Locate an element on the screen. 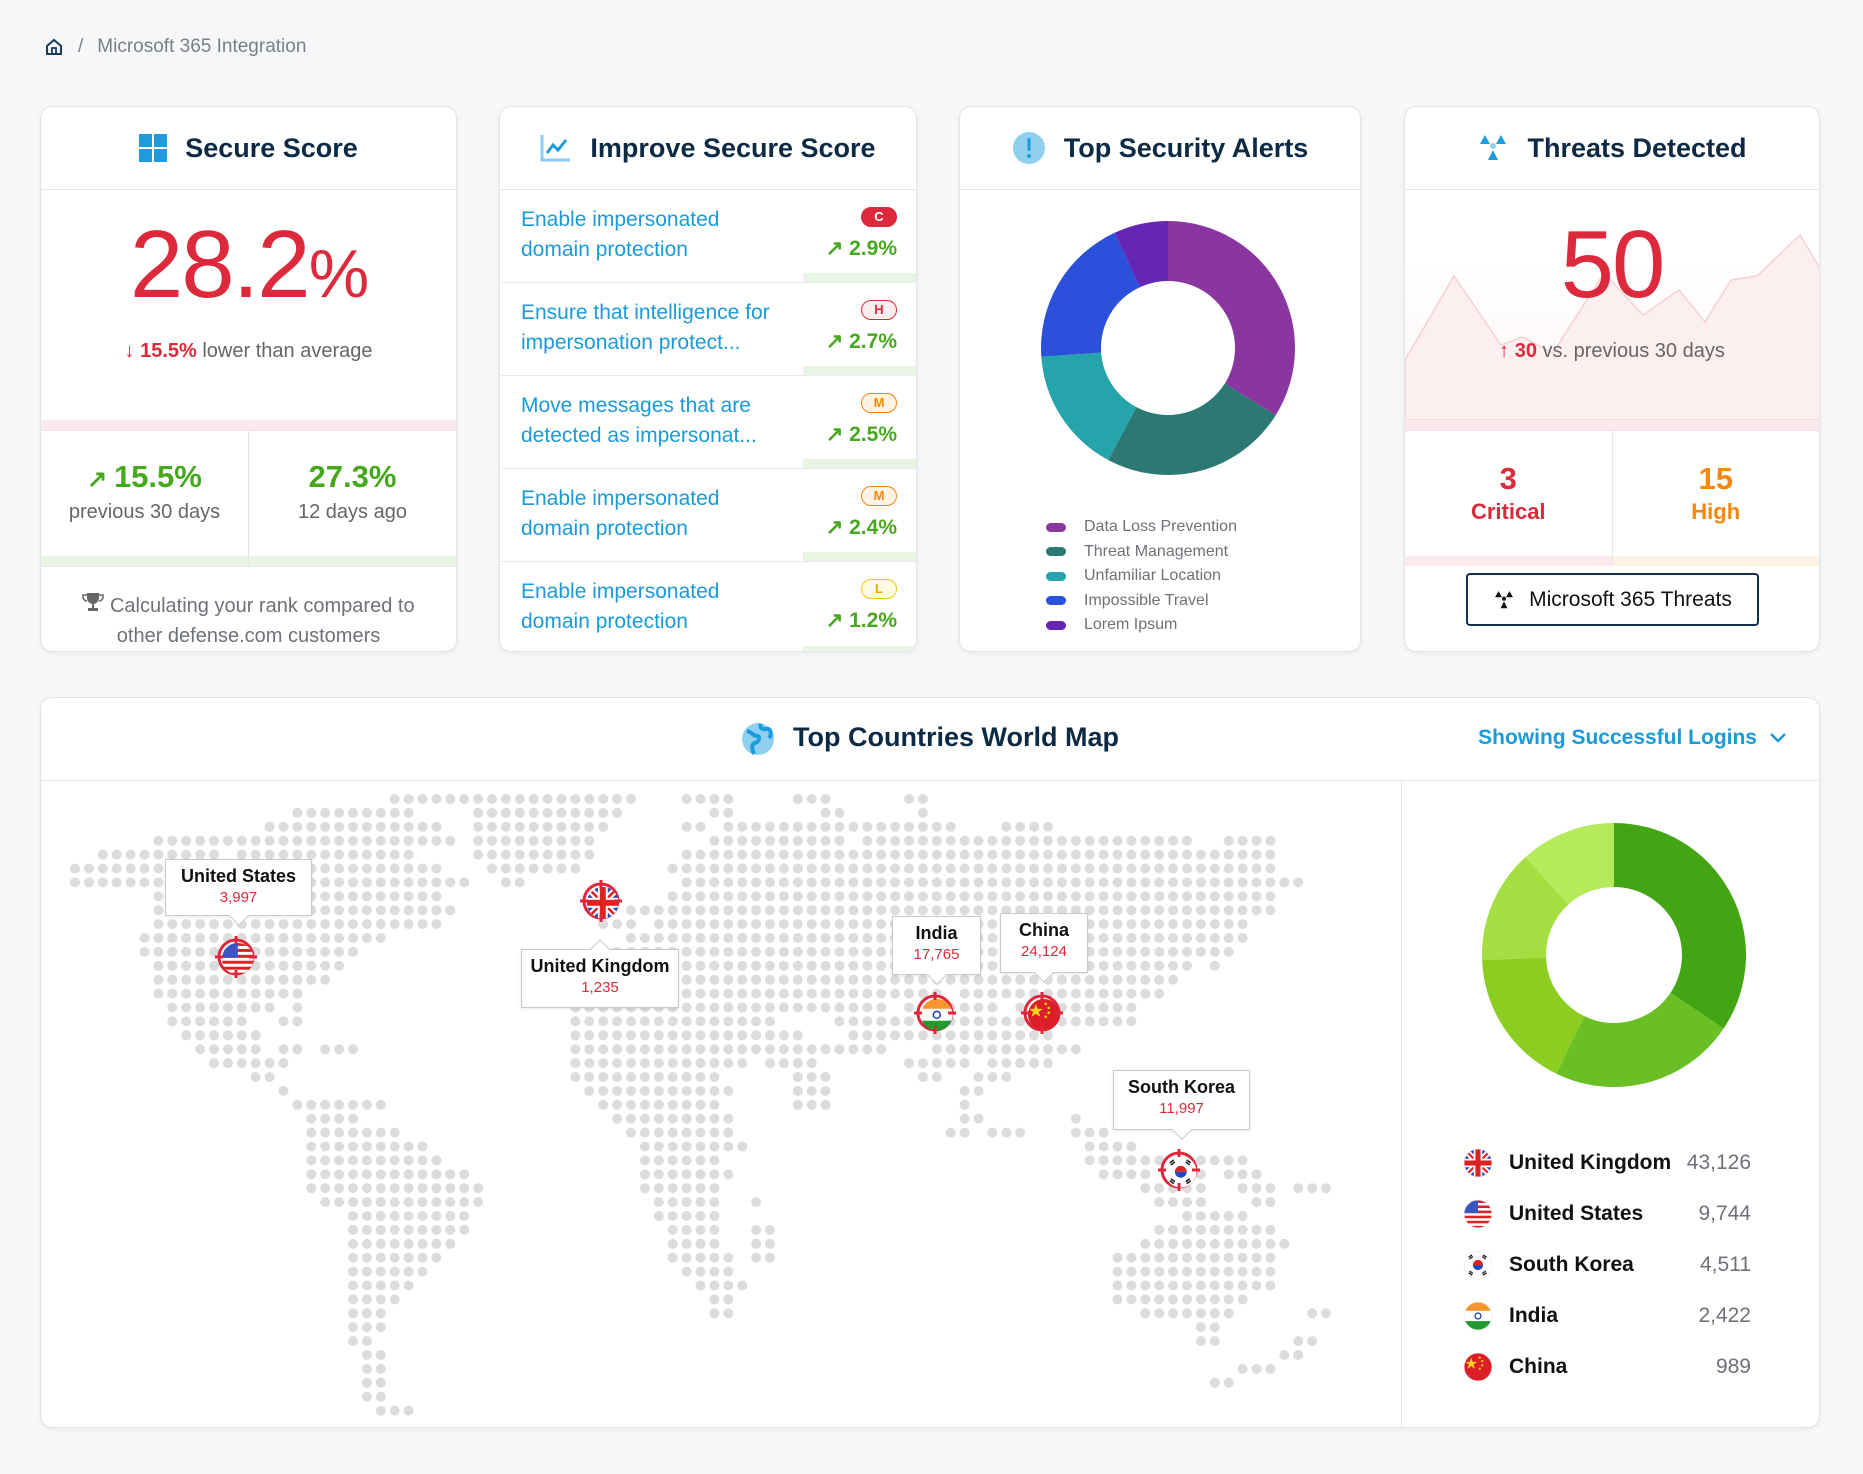  high-threats: 15 High is located at coordinates (1715, 498).